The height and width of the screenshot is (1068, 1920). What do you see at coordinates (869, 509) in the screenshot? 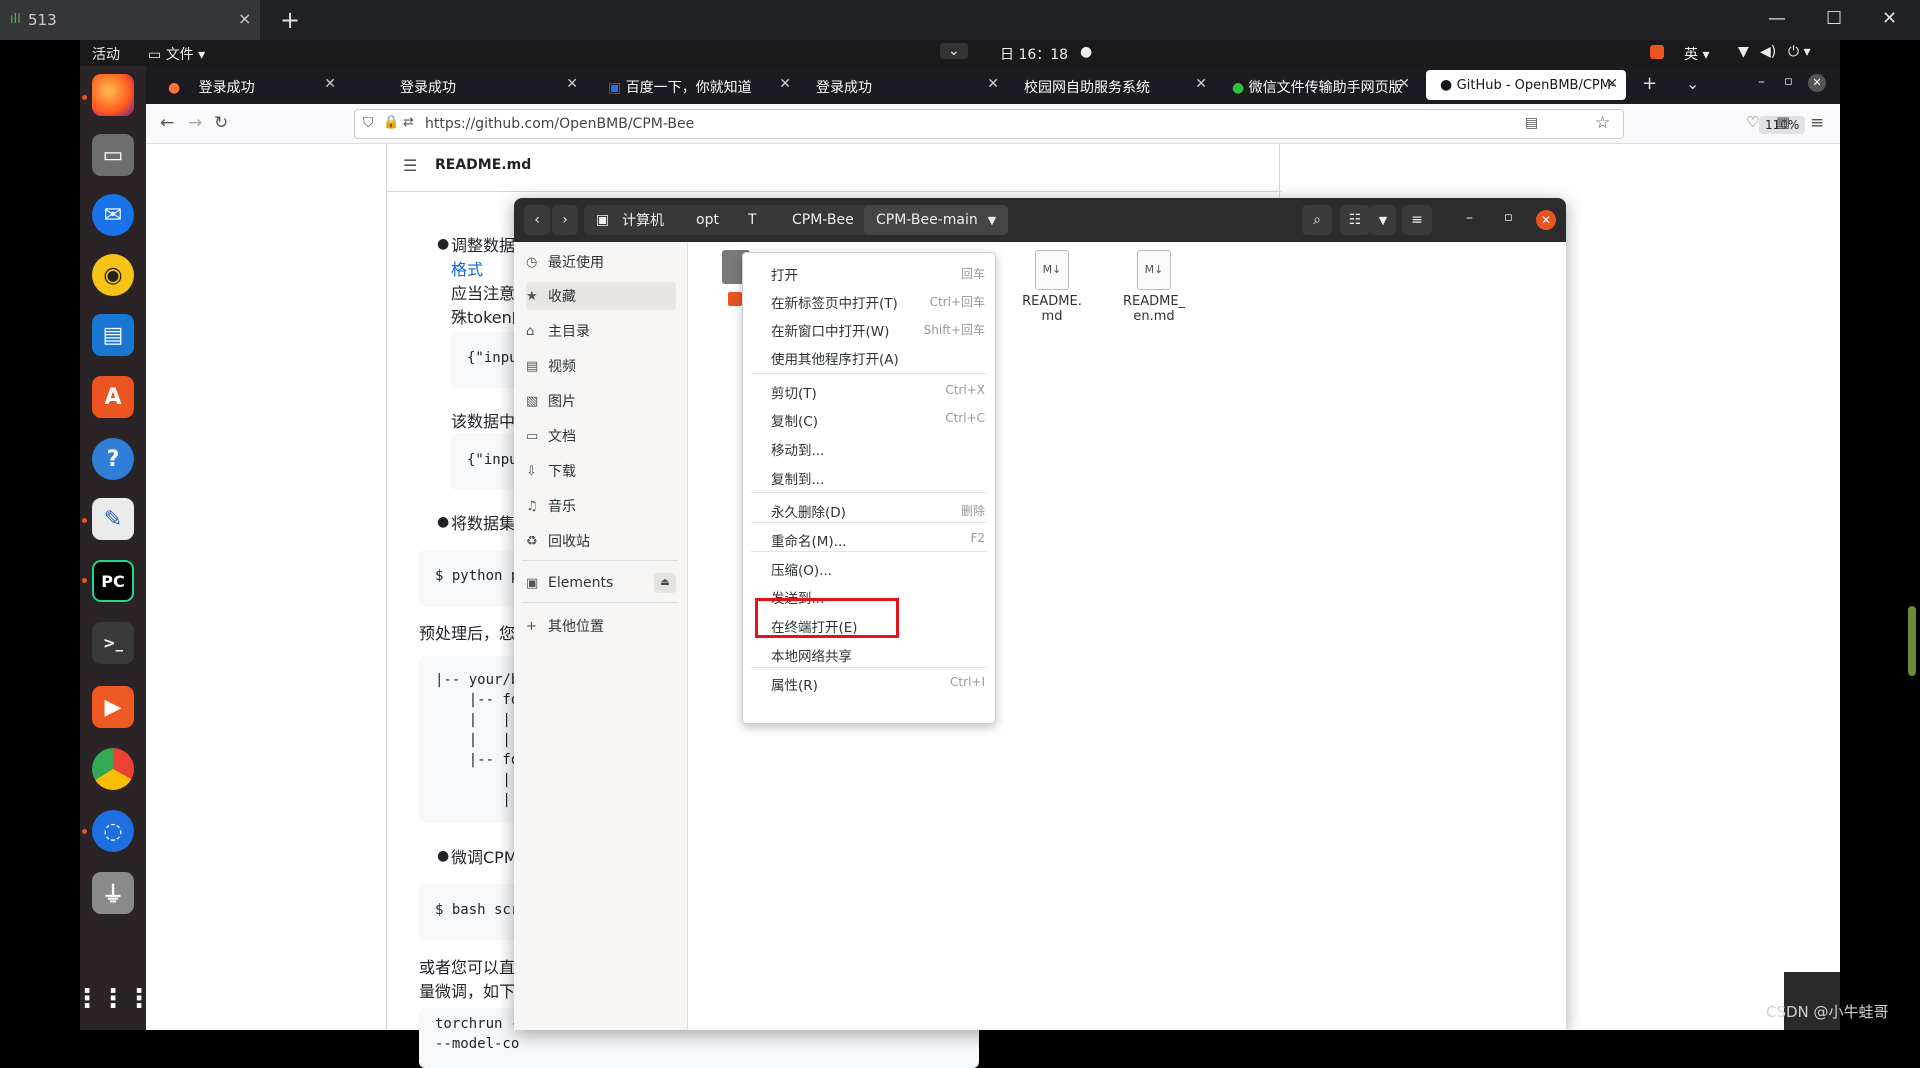
I see `menu-item-delete-permanently: 永久删除(D) 删除` at bounding box center [869, 509].